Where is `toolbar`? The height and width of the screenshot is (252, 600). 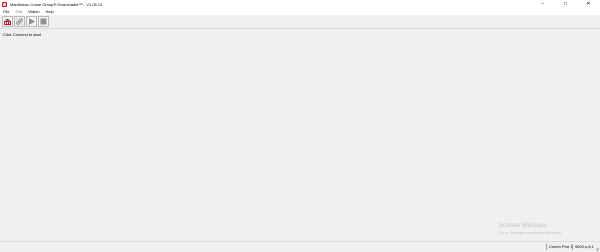 toolbar is located at coordinates (300, 22).